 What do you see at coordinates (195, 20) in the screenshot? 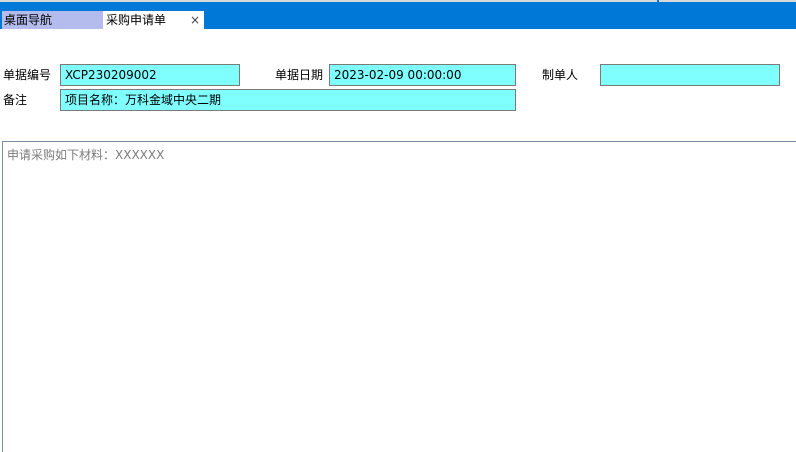
I see `close-icon: ×` at bounding box center [195, 20].